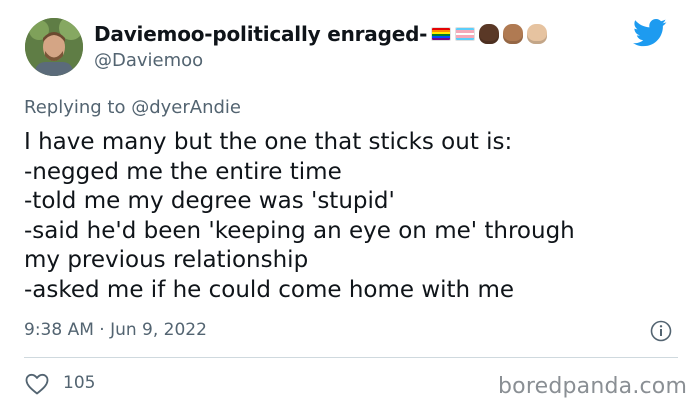 Image resolution: width=700 pixels, height=410 pixels. Describe the element at coordinates (261, 34) in the screenshot. I see `display-name-text: Daviemoo-politically enraged-` at that location.